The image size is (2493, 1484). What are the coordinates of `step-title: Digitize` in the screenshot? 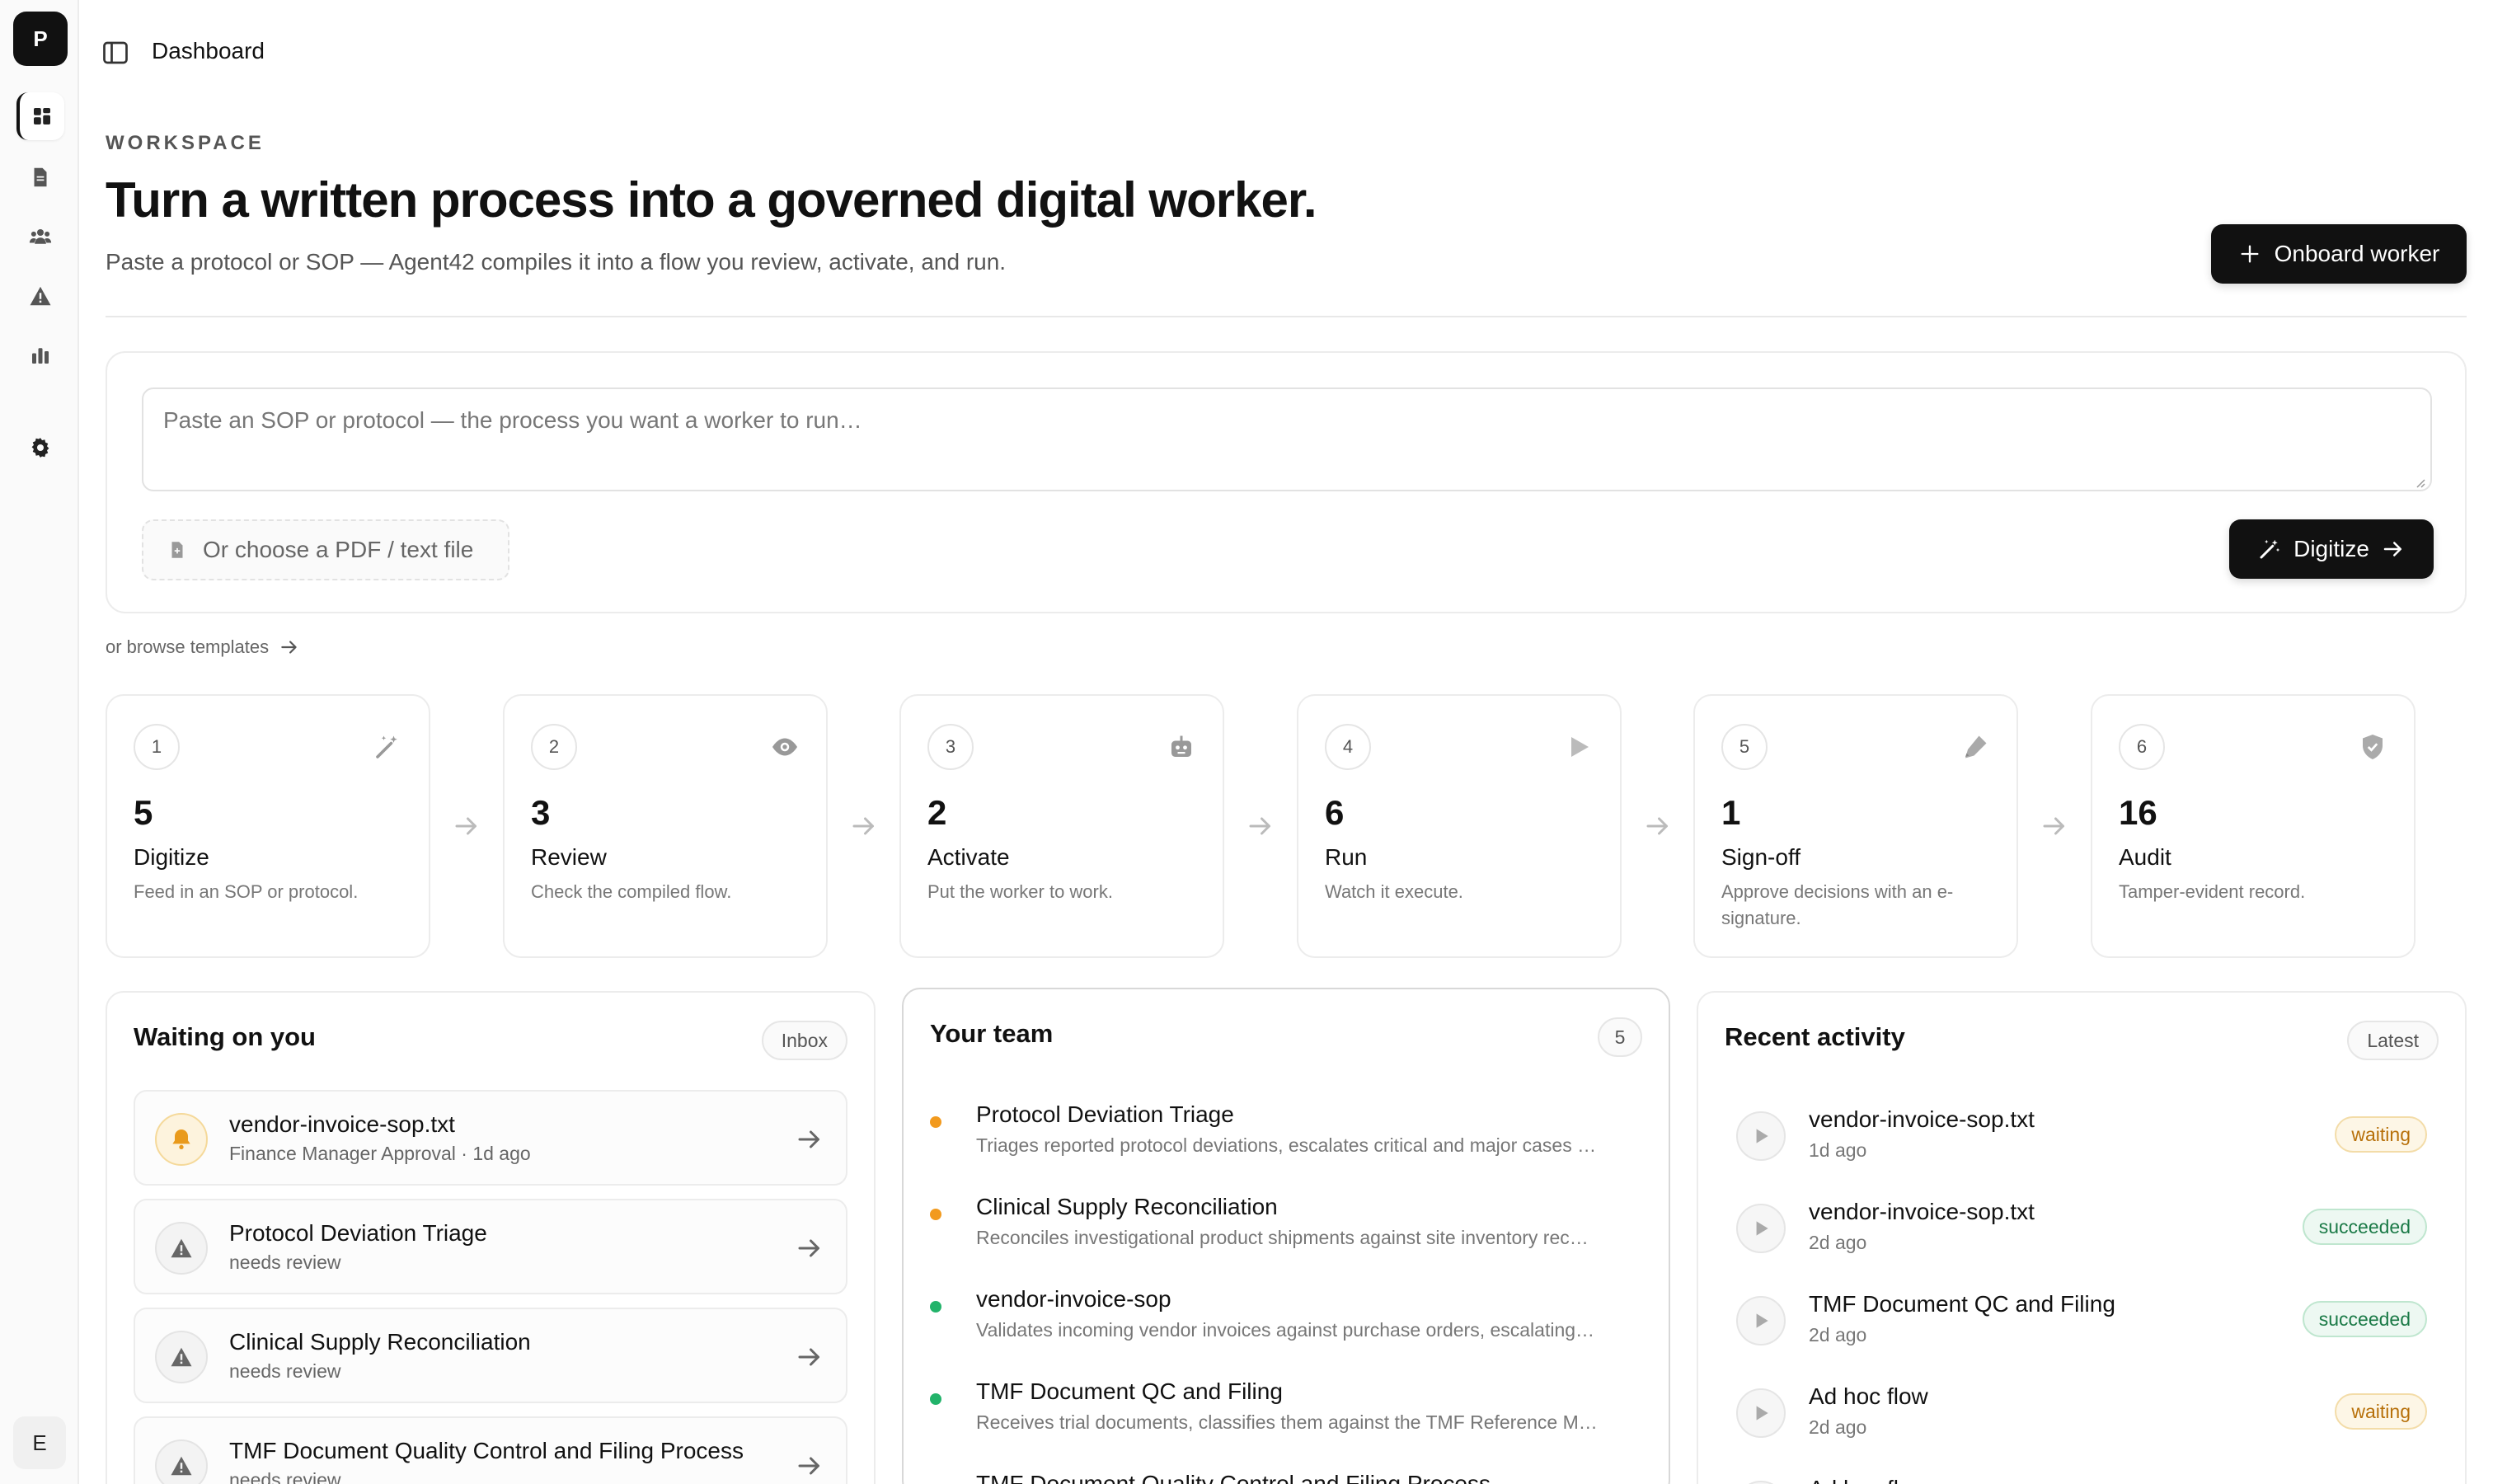 It's located at (171, 857).